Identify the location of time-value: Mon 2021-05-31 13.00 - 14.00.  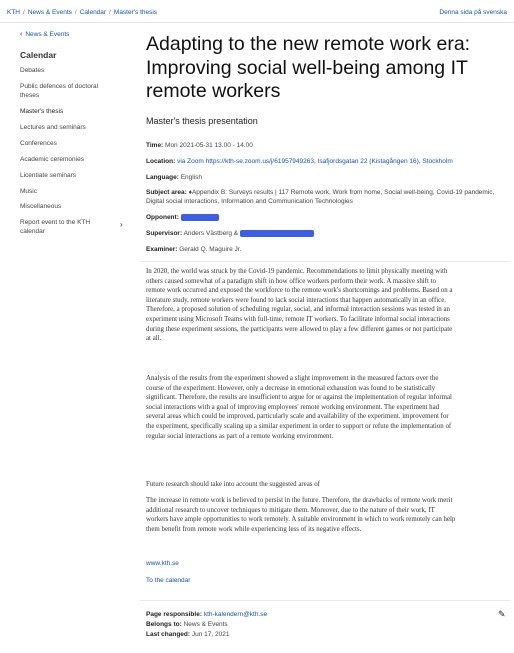
(209, 145).